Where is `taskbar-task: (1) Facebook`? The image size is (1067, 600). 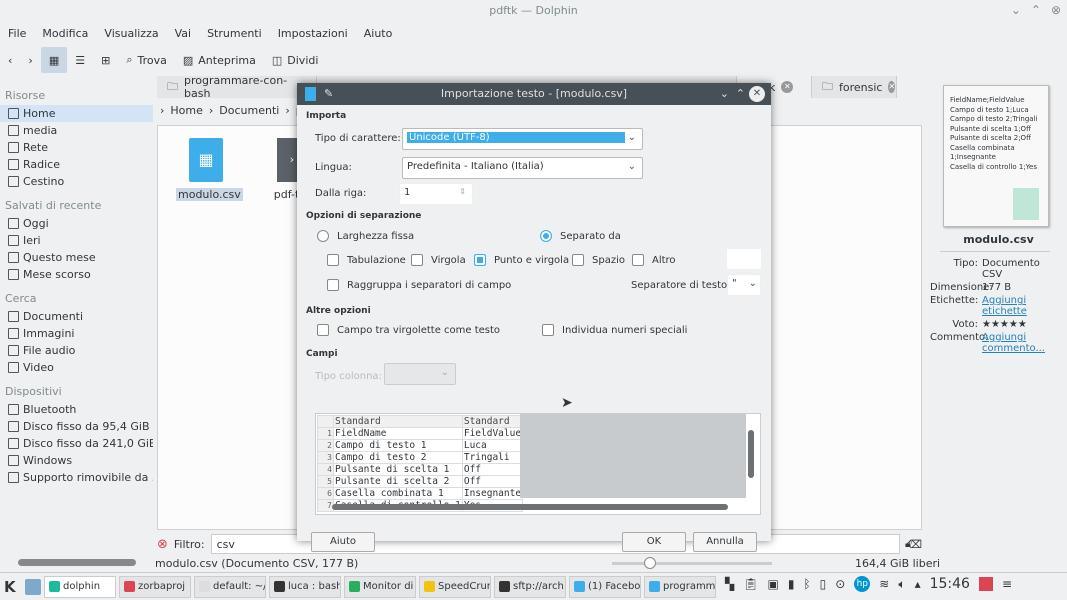 taskbar-task: (1) Facebook is located at coordinates (605, 586).